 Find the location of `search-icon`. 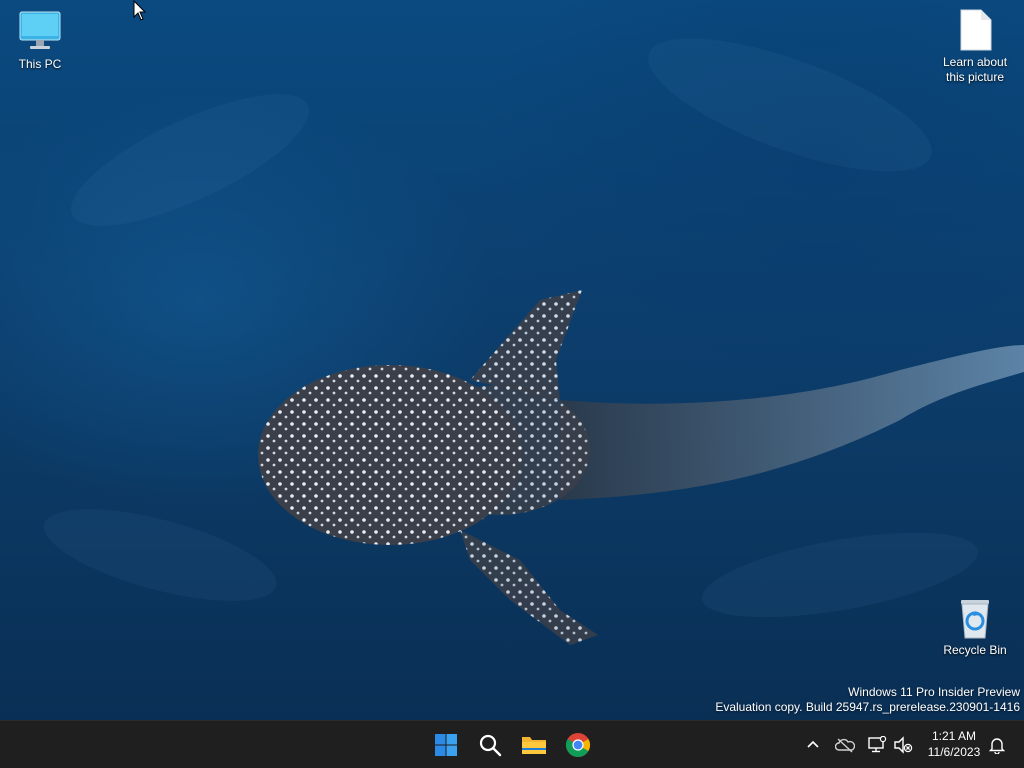

search-icon is located at coordinates (490, 745).